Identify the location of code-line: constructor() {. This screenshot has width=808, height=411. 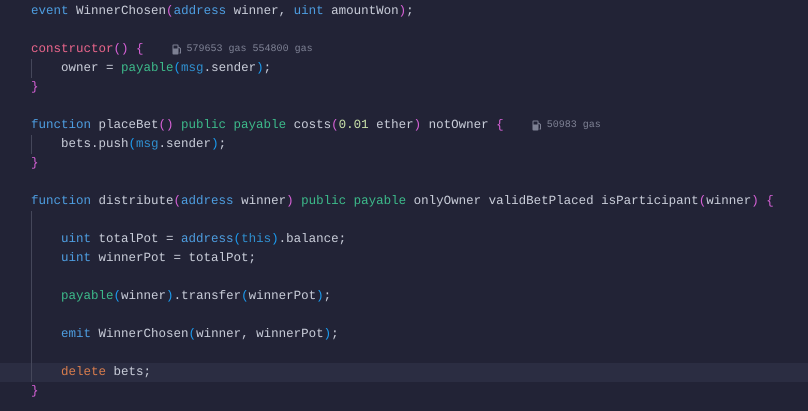
(87, 49).